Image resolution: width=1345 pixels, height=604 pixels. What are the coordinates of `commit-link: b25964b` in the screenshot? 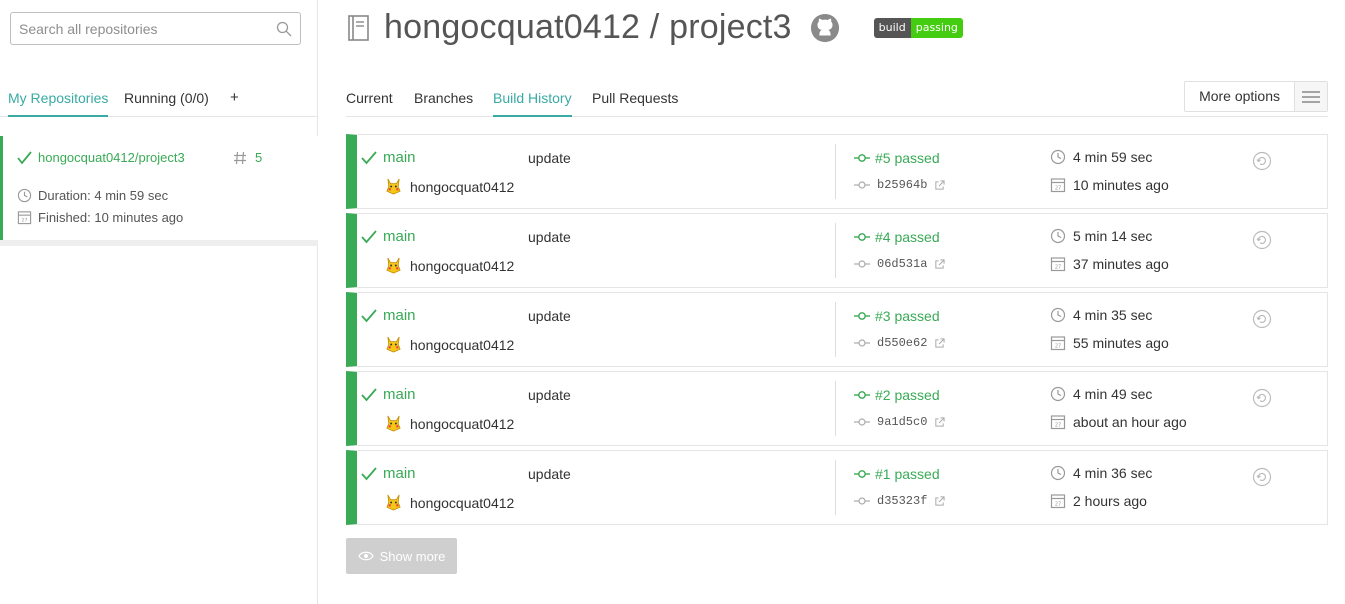 It's located at (900, 185).